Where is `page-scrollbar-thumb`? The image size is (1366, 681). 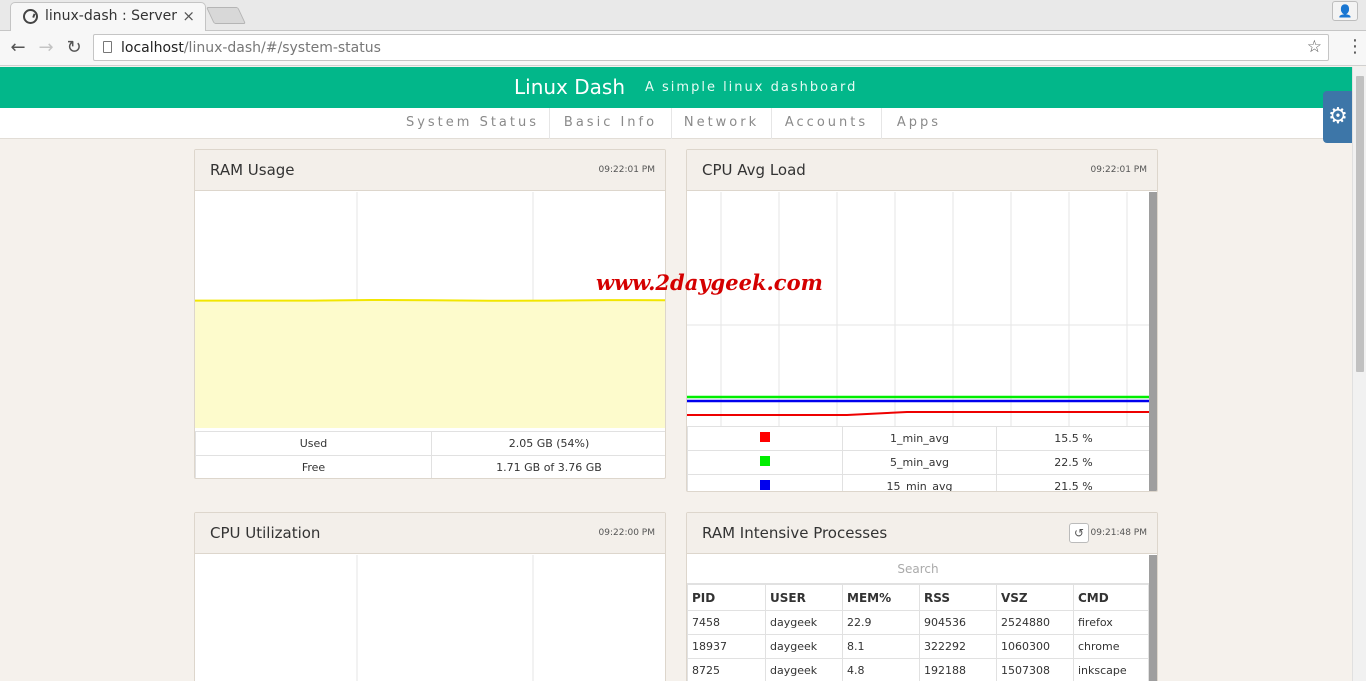 page-scrollbar-thumb is located at coordinates (1360, 224).